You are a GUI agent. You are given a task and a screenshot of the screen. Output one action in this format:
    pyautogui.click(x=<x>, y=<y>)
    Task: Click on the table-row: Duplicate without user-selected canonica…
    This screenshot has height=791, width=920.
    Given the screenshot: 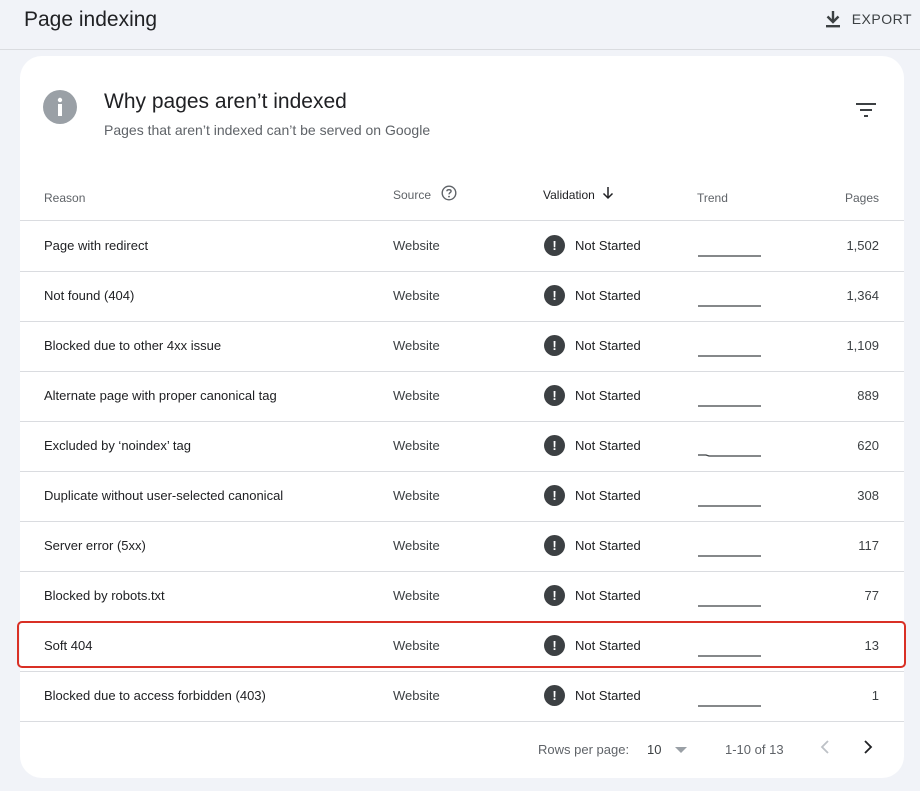 What is the action you would take?
    pyautogui.click(x=462, y=497)
    